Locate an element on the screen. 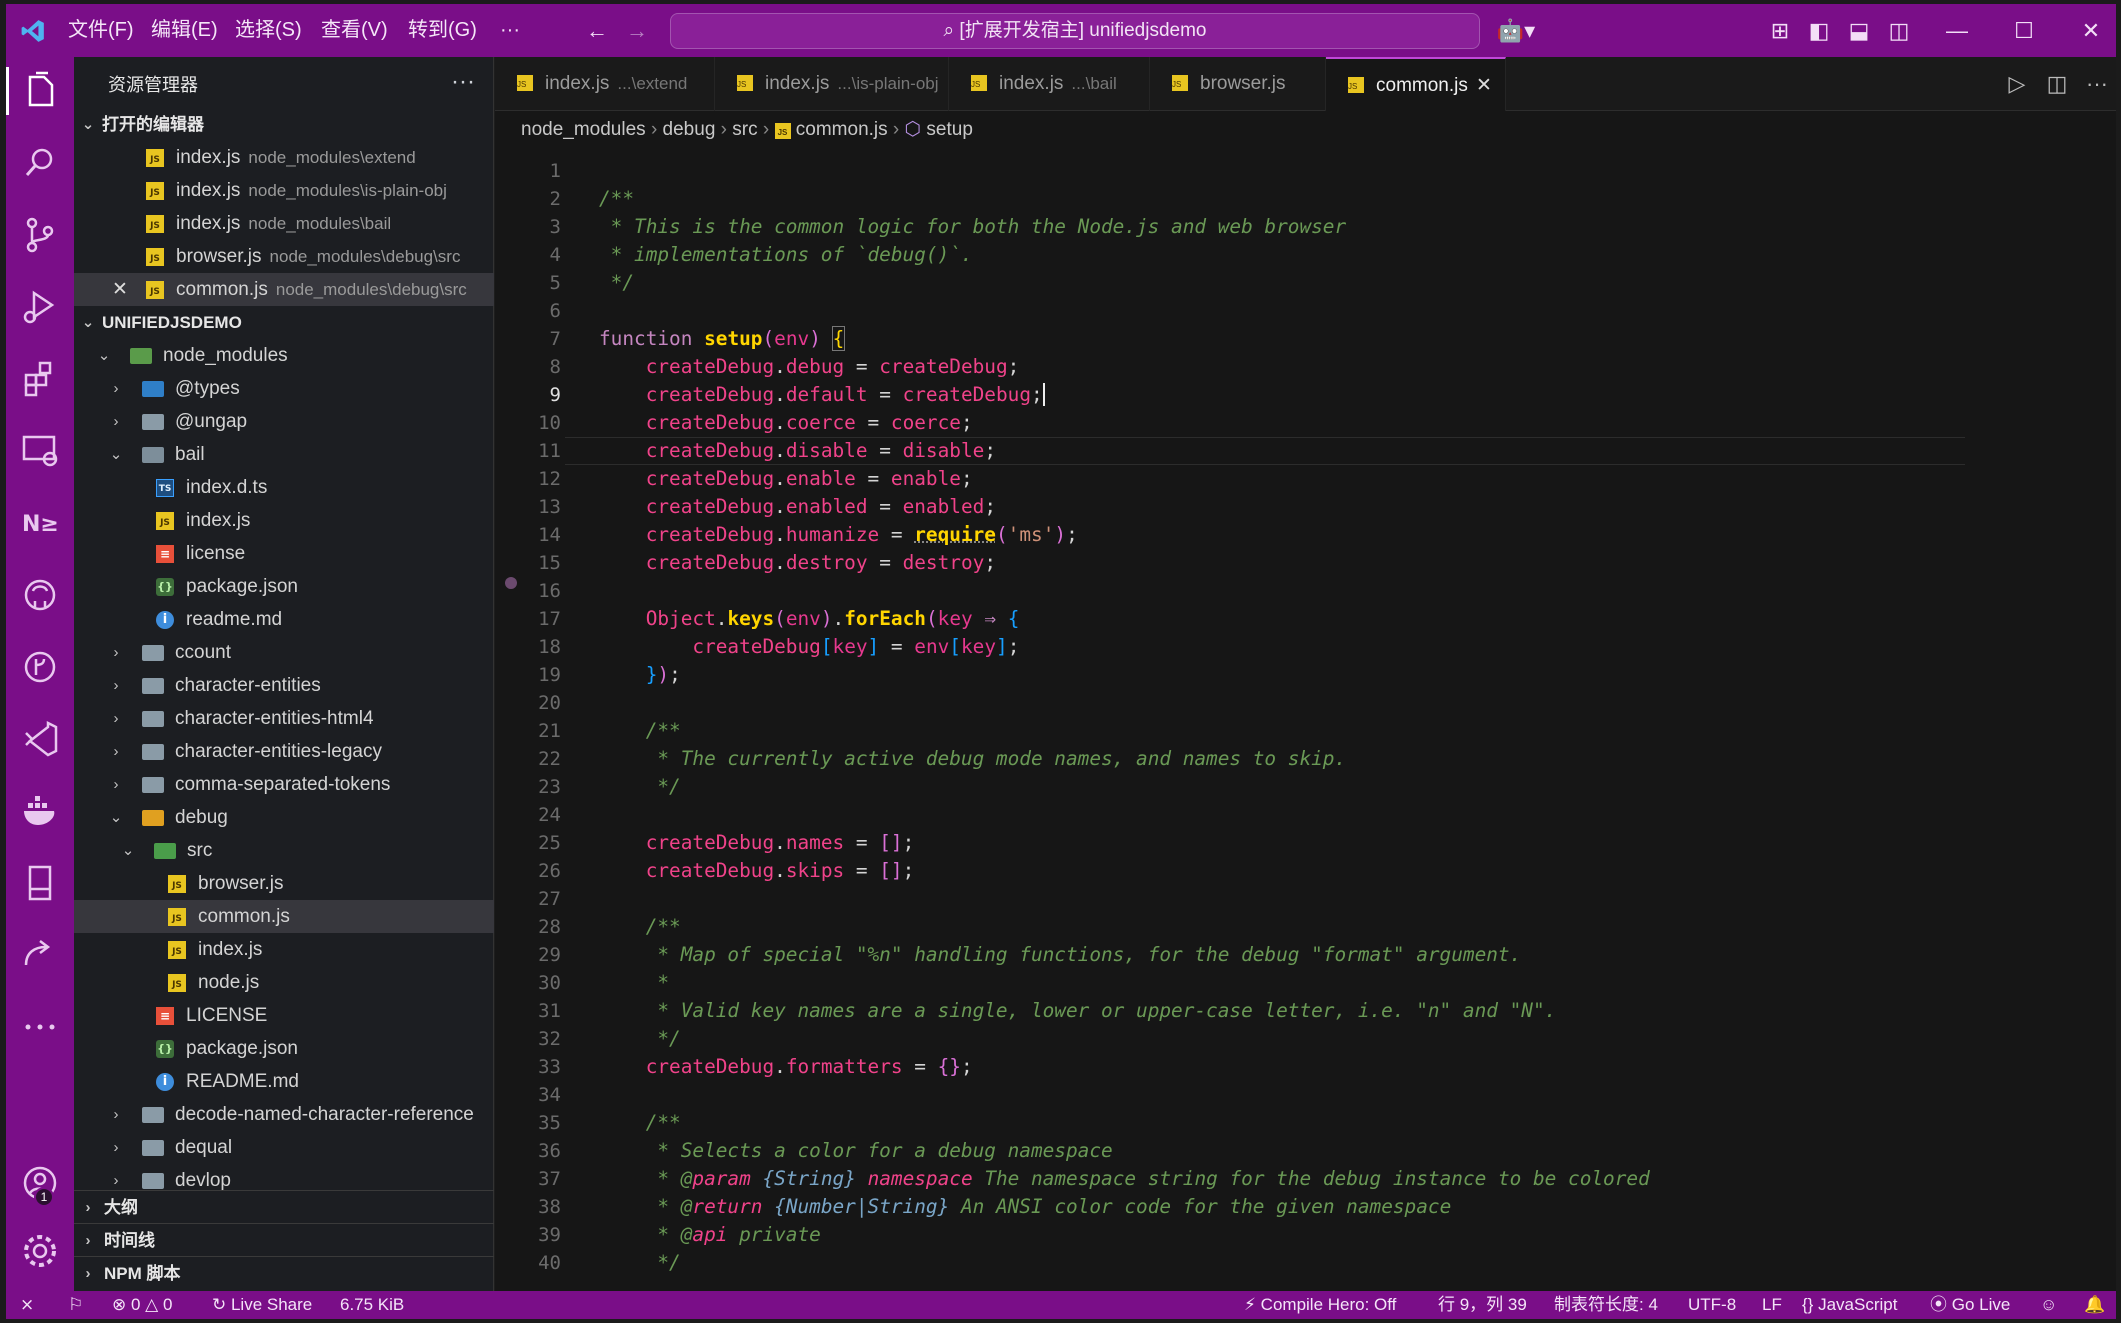 The height and width of the screenshot is (1323, 2121). breadcrumb-item: src is located at coordinates (744, 129).